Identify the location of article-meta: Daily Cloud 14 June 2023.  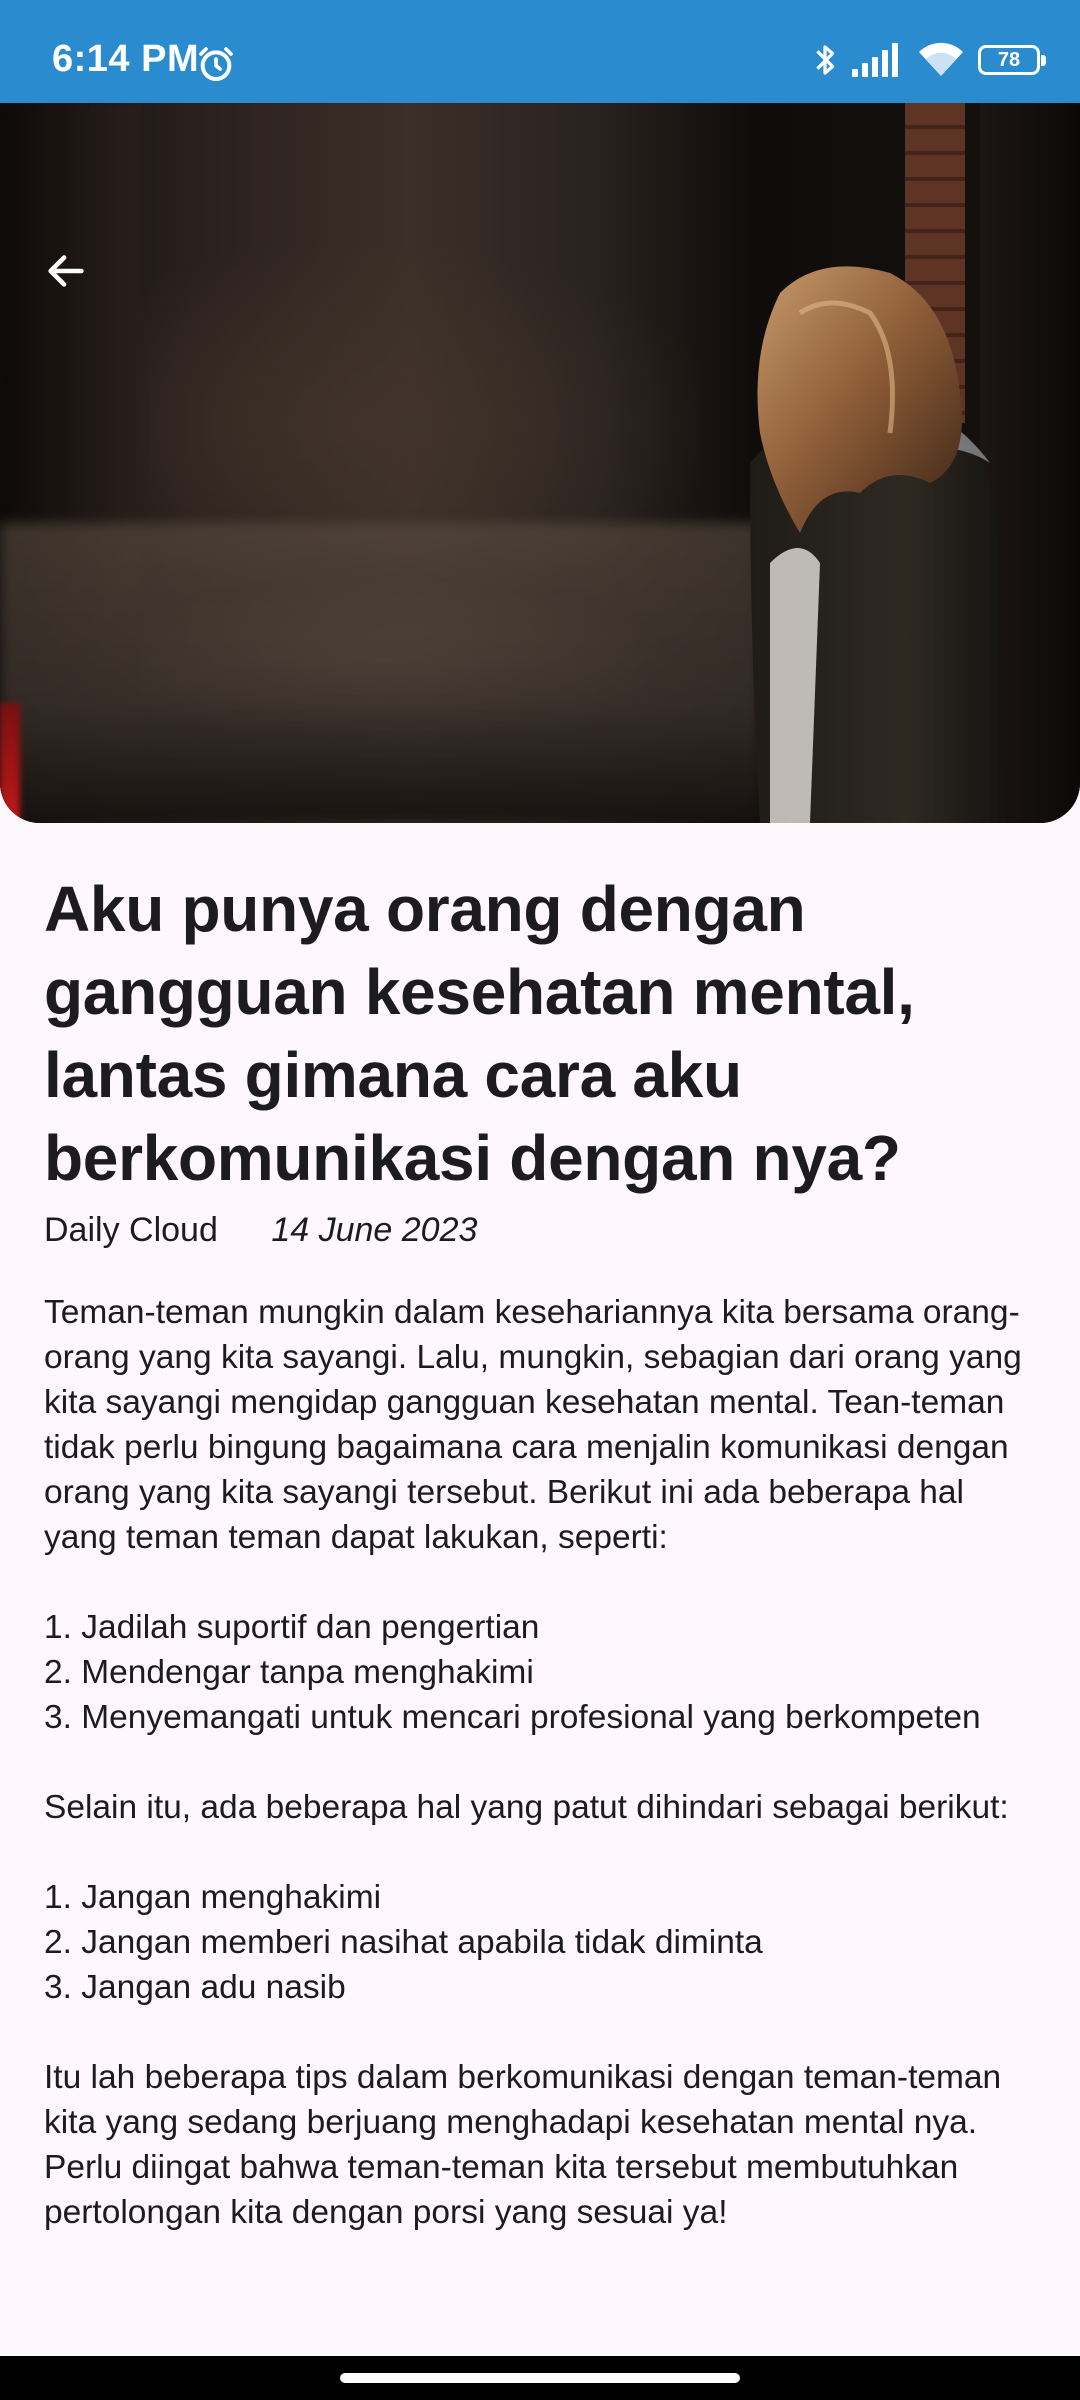
(544, 1230).